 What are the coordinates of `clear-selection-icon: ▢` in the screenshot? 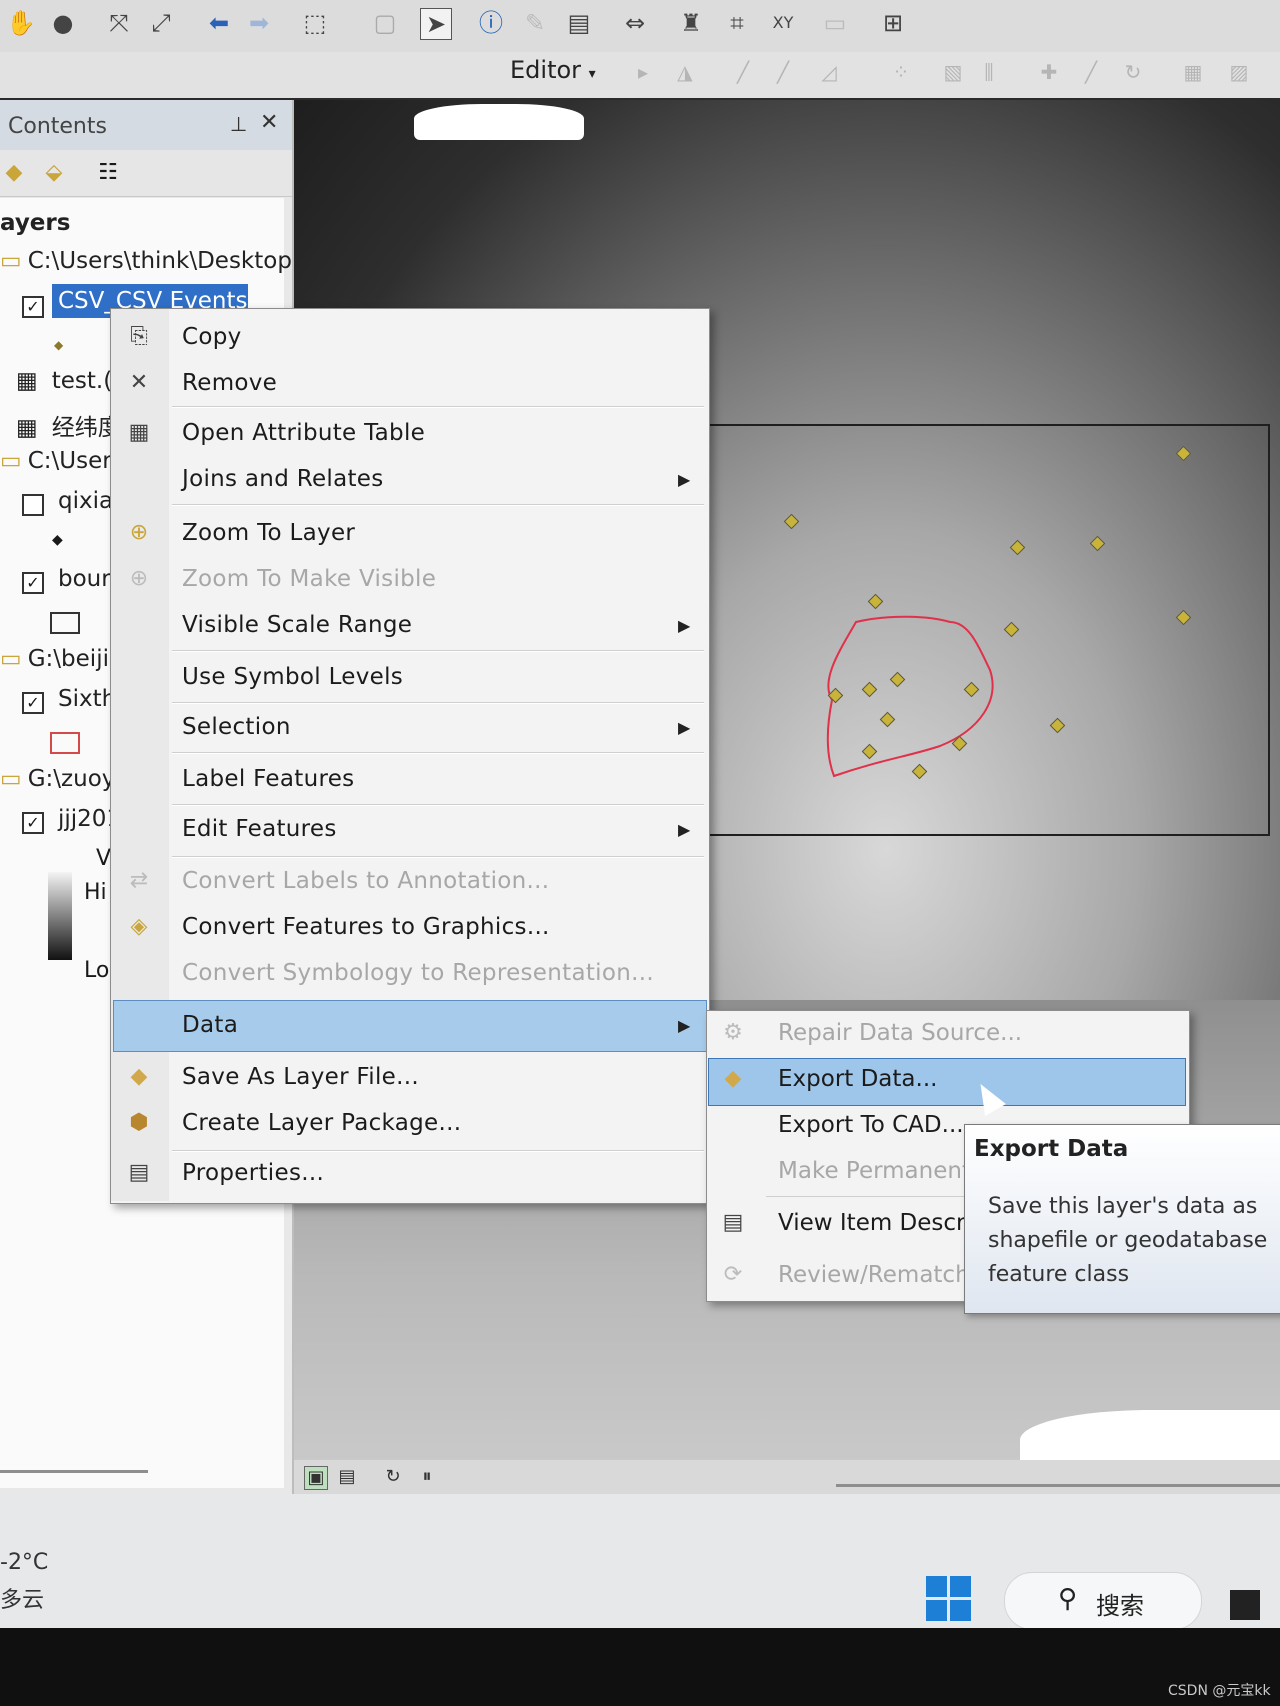 It's located at (385, 23).